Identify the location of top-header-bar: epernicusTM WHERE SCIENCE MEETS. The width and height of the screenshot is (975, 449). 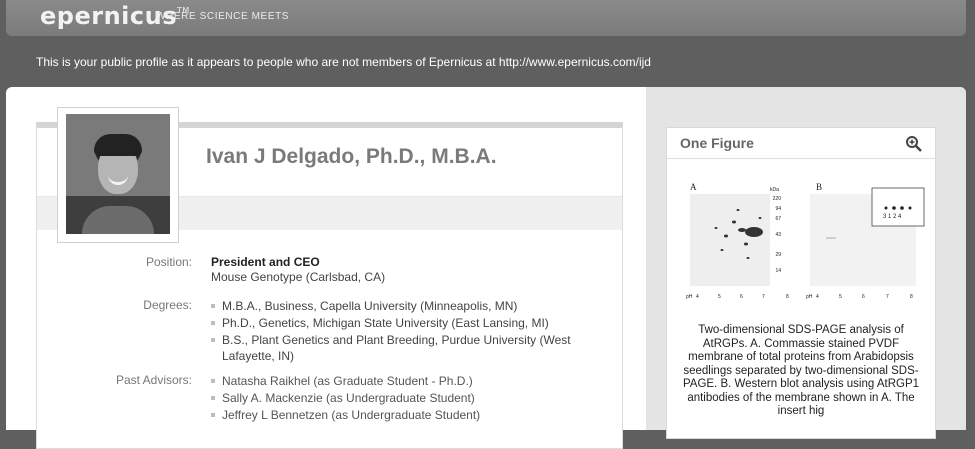
(486, 18).